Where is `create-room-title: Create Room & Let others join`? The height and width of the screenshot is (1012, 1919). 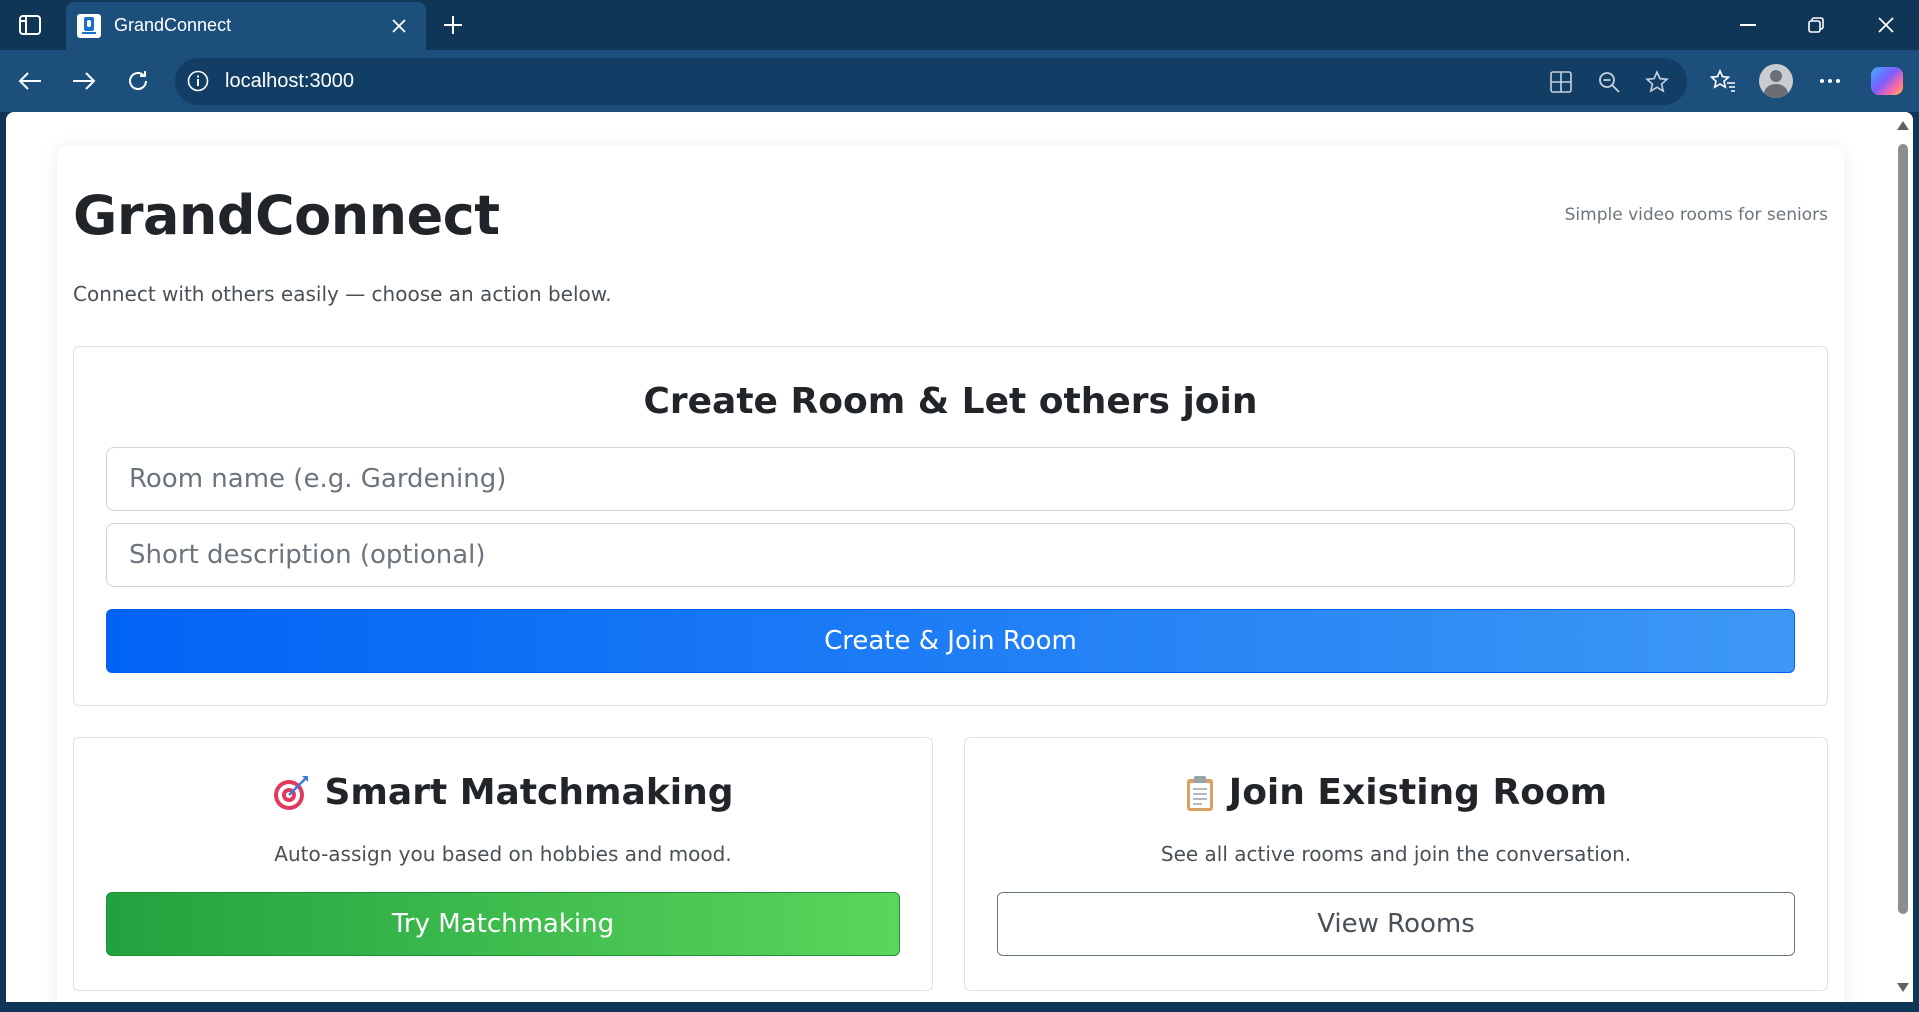
create-room-title: Create Room & Let others join is located at coordinates (950, 401).